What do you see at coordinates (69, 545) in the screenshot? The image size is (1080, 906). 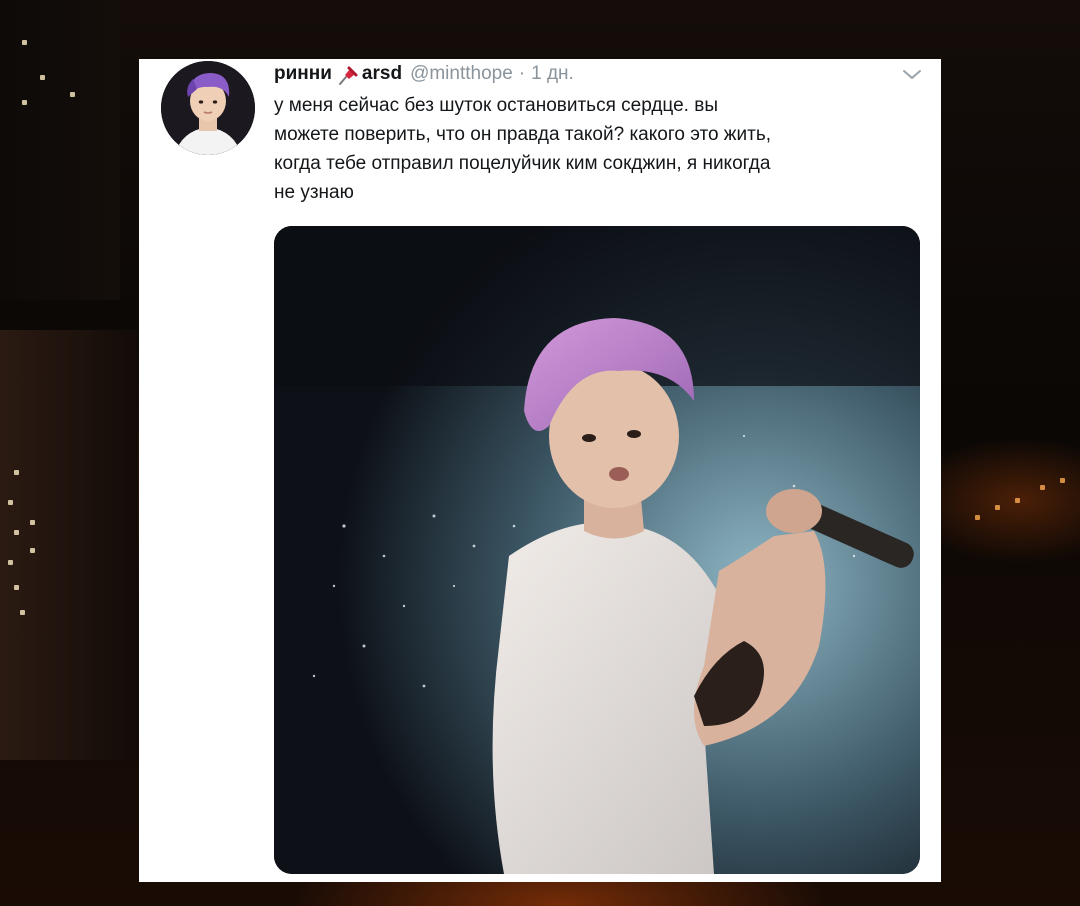 I see `background-building` at bounding box center [69, 545].